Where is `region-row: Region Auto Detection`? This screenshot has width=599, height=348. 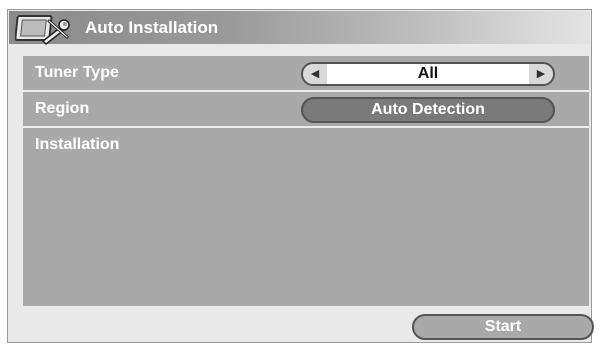
region-row: Region Auto Detection is located at coordinates (306, 109).